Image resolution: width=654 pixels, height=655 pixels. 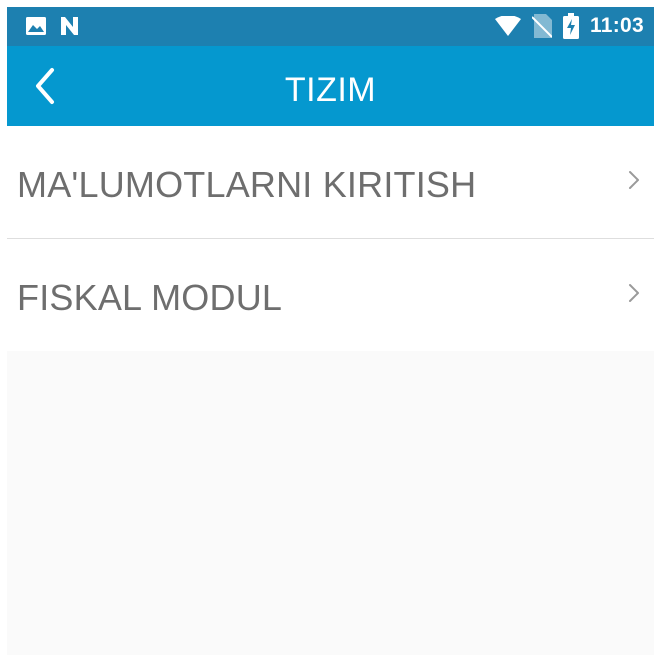 I want to click on app-bar: TIZIM, so click(x=330, y=86).